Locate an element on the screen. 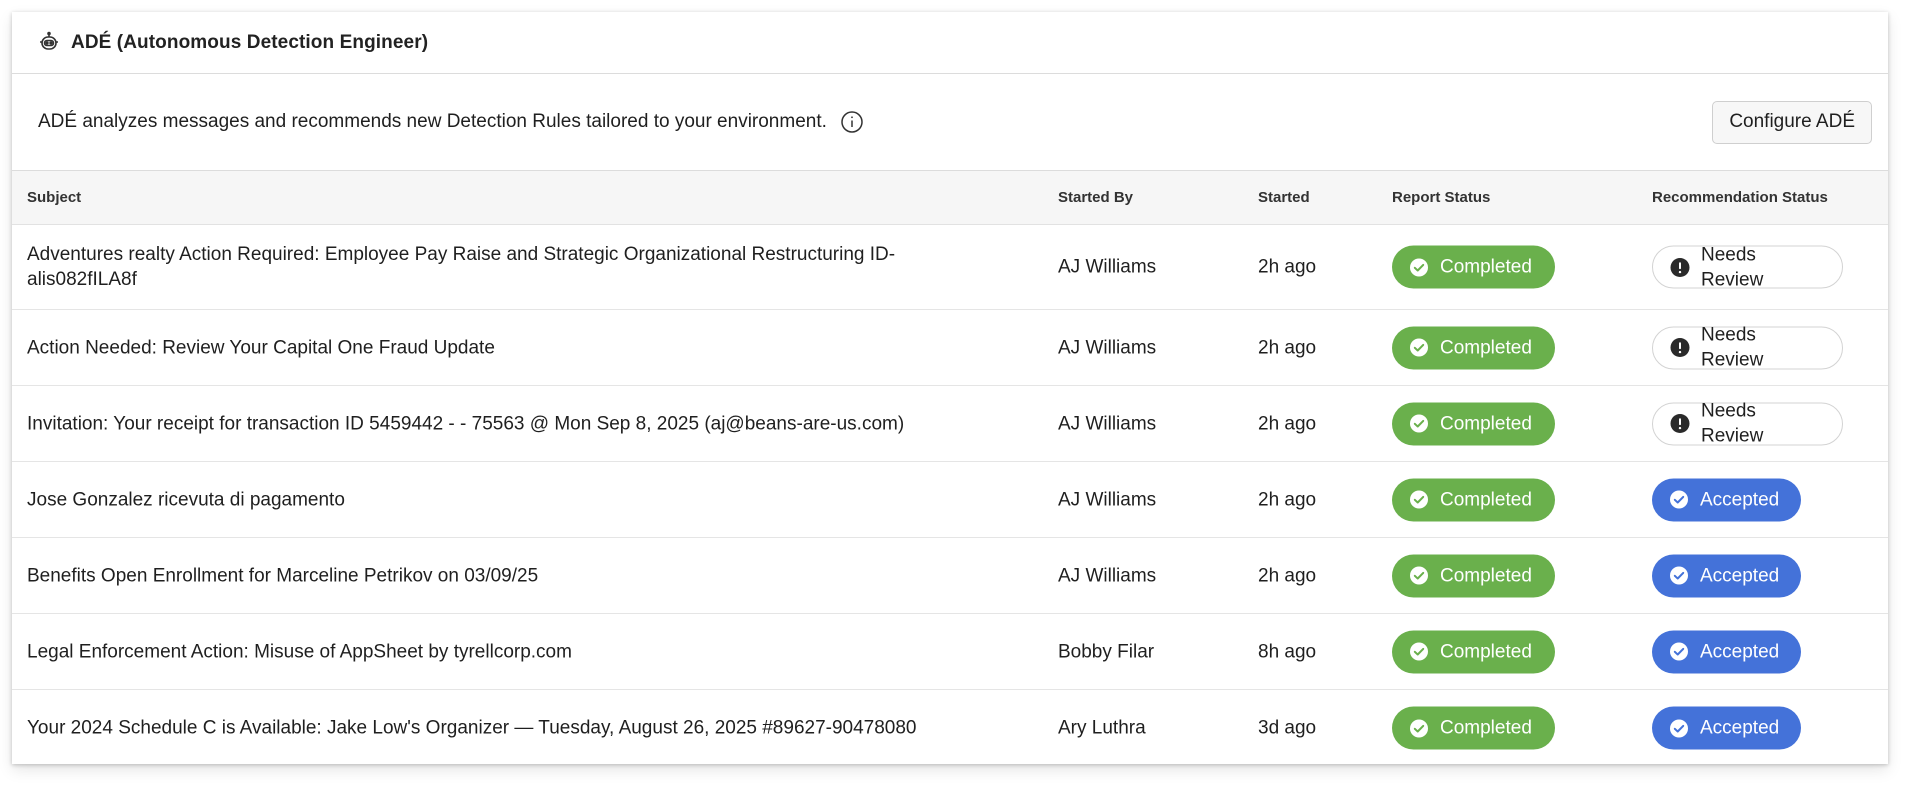 The width and height of the screenshot is (1914, 792). configure-ade-button: Configure ADÉ is located at coordinates (1792, 122).